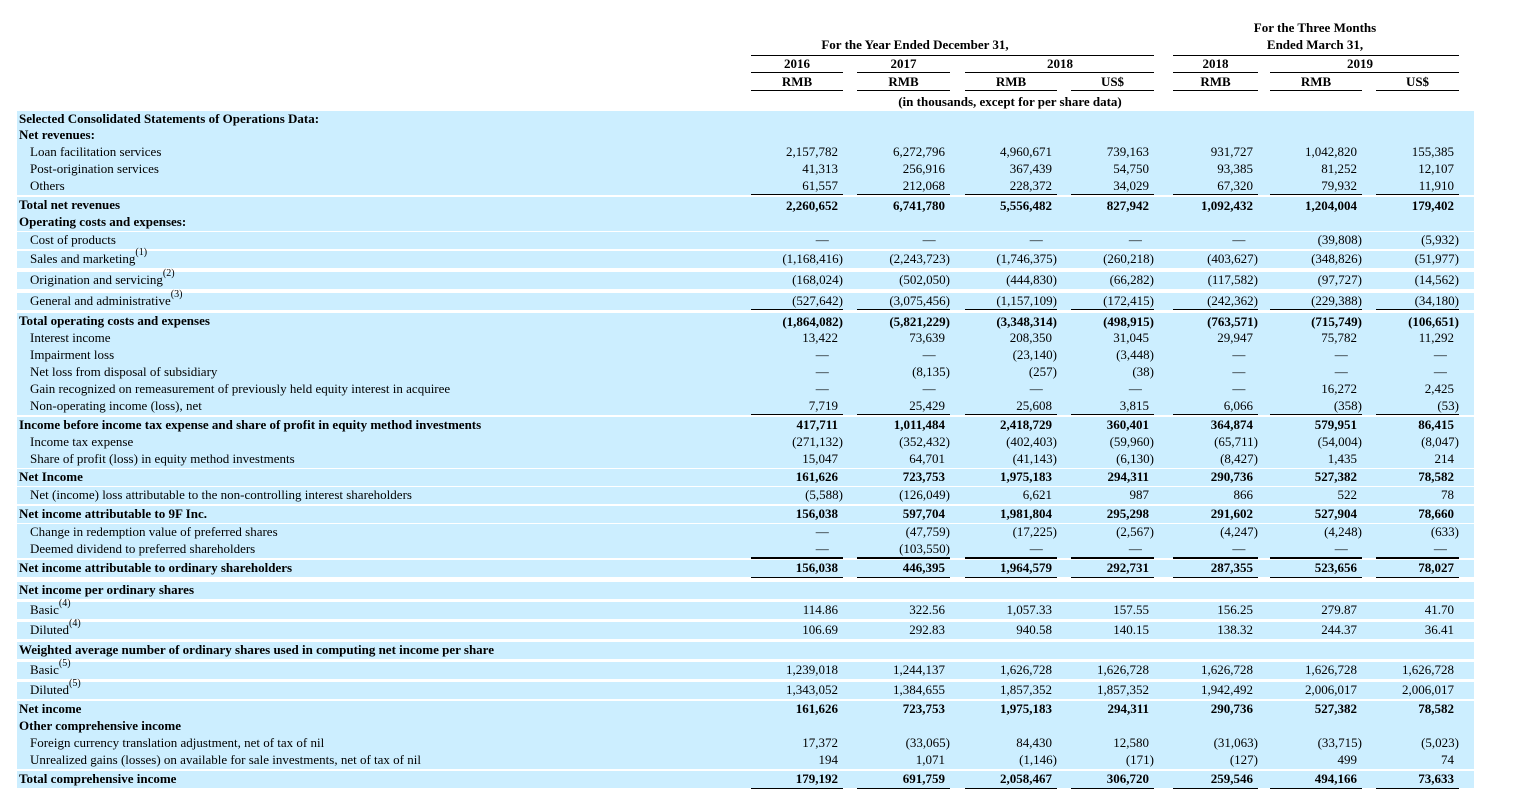  What do you see at coordinates (816, 513) in the screenshot?
I see `table-cell: 156,038` at bounding box center [816, 513].